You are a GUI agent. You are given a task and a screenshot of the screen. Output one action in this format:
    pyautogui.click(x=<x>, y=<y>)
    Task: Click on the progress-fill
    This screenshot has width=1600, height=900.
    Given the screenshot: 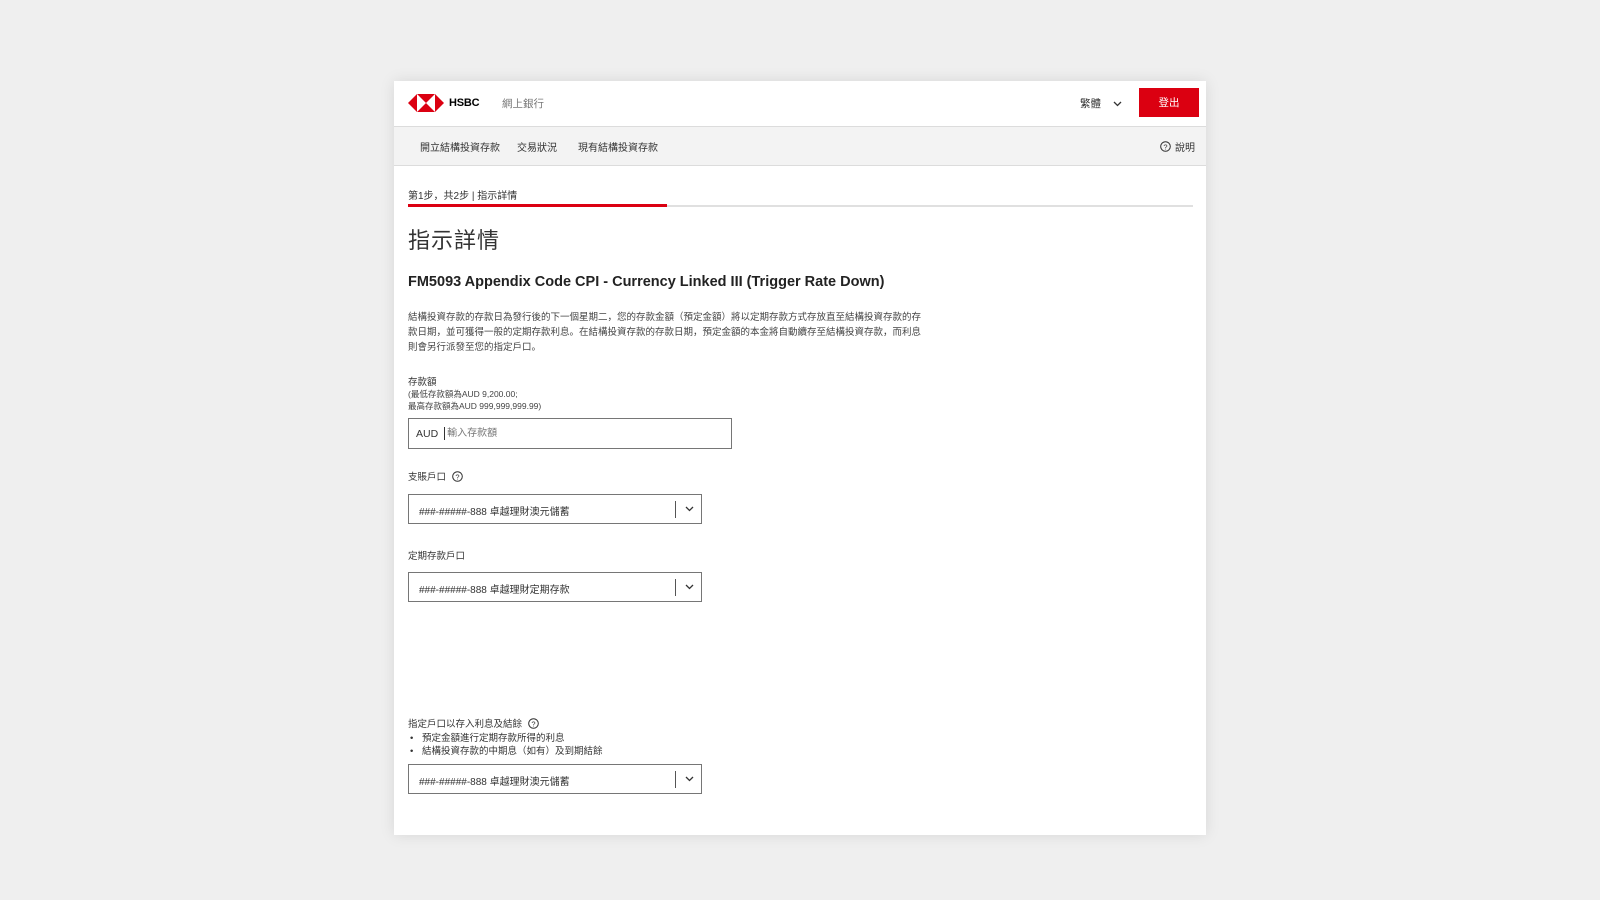 What is the action you would take?
    pyautogui.click(x=538, y=205)
    